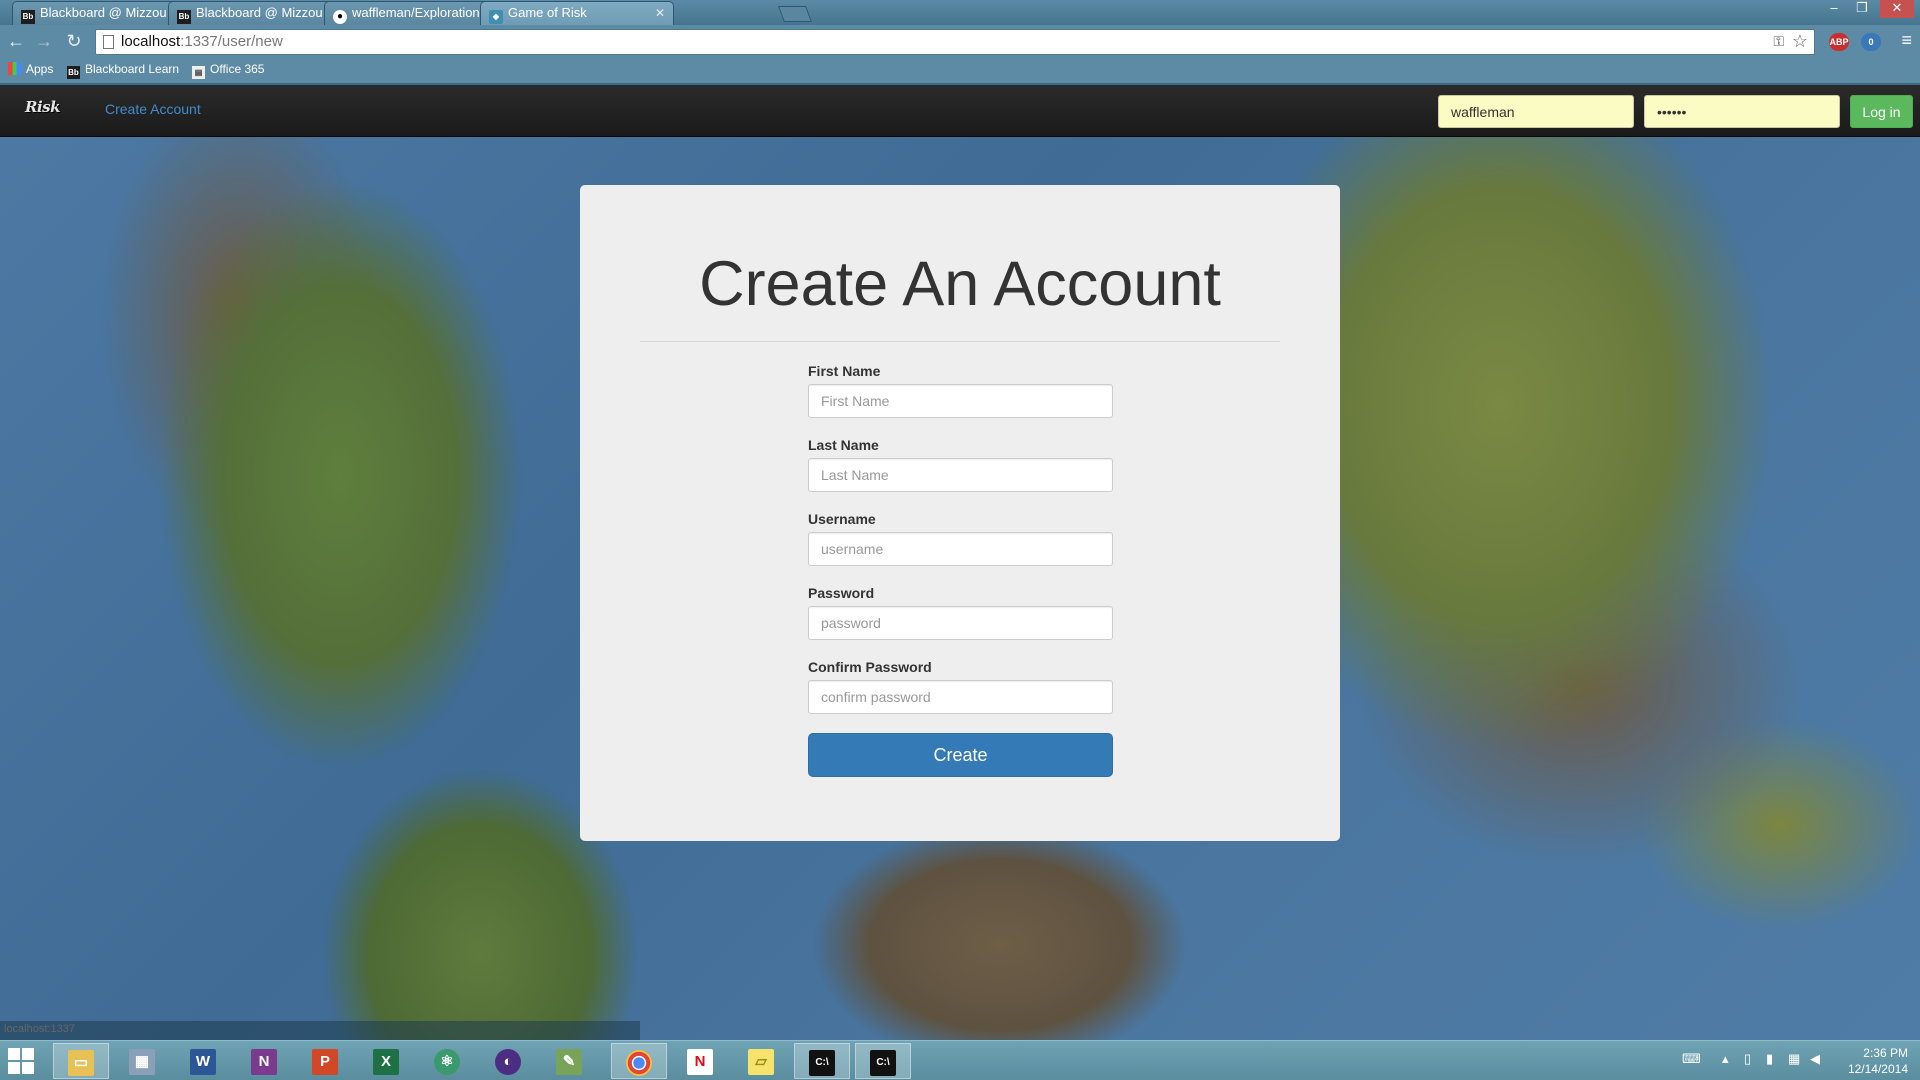 This screenshot has height=1080, width=1920. I want to click on create-button: Create, so click(960, 755).